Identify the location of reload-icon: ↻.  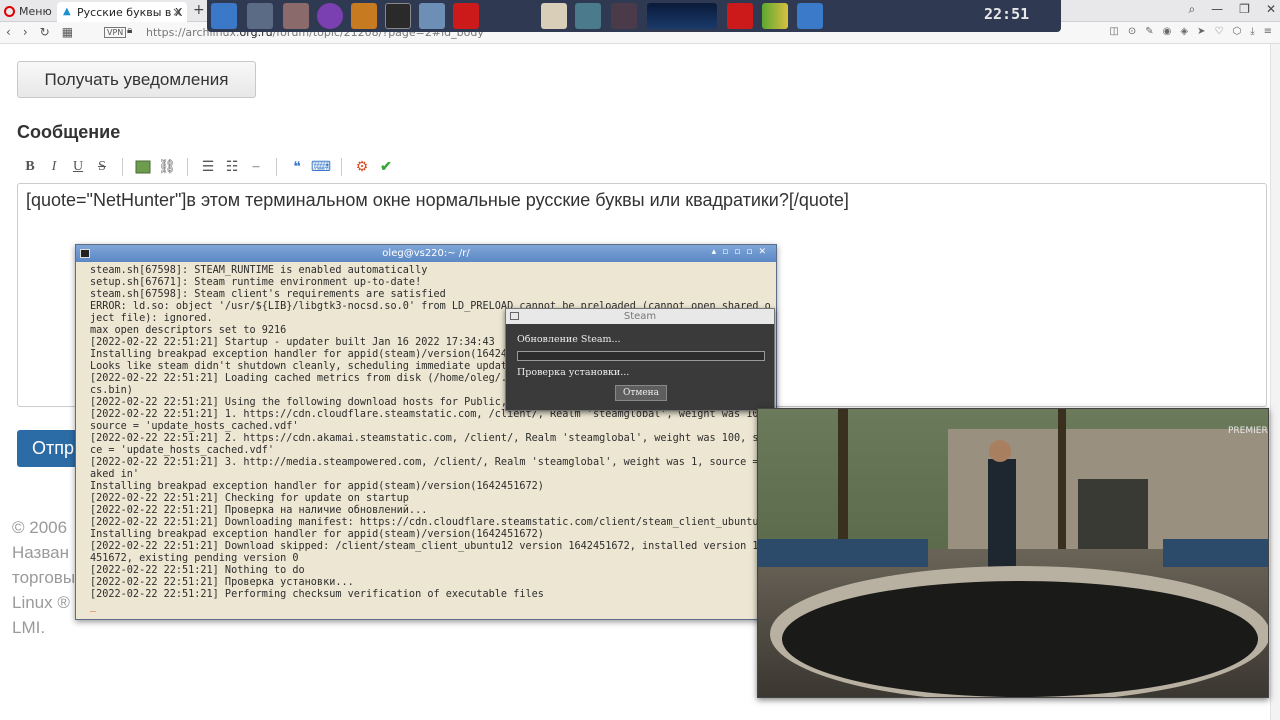
(45, 32).